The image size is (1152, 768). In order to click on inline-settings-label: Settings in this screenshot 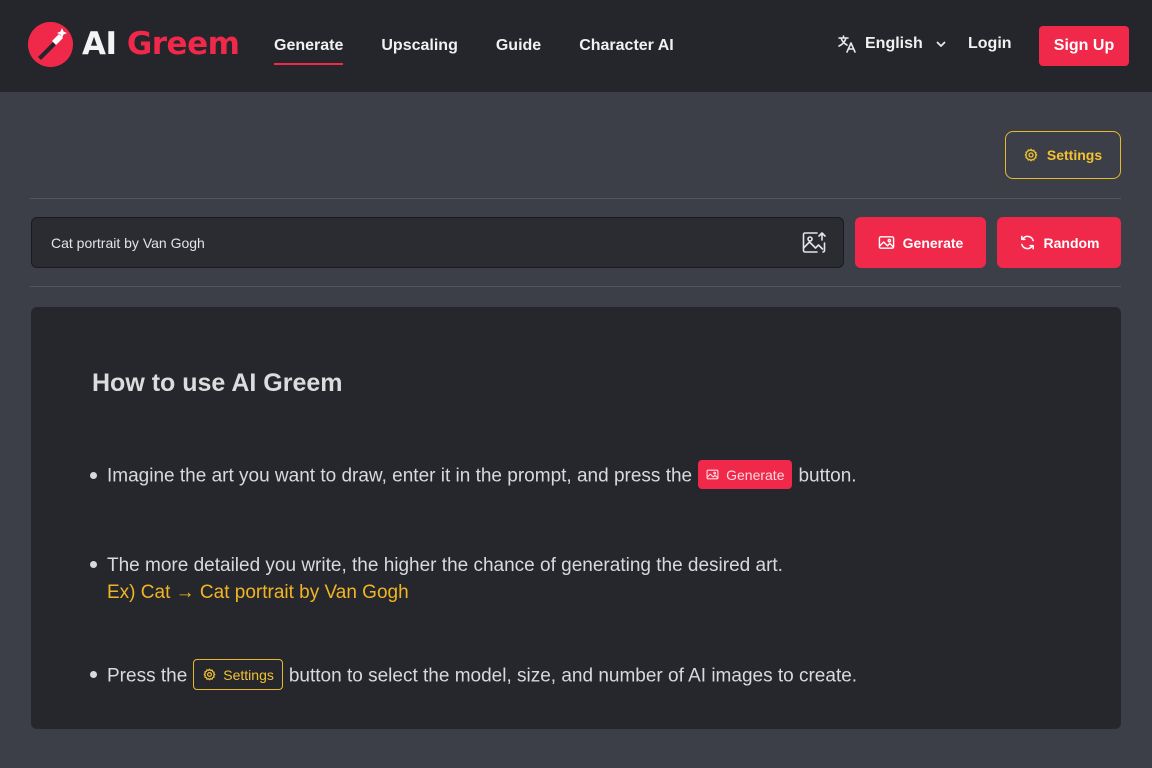, I will do `click(248, 674)`.